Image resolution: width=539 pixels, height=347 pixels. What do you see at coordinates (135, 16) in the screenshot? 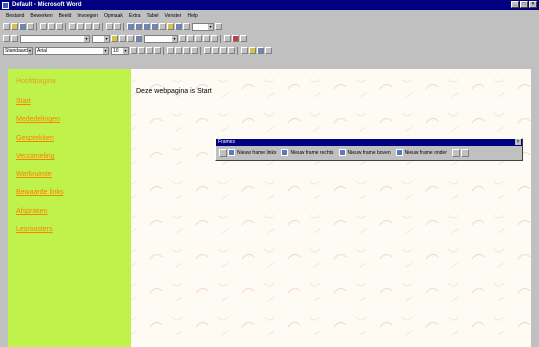
I see `menu-tools: Extra` at bounding box center [135, 16].